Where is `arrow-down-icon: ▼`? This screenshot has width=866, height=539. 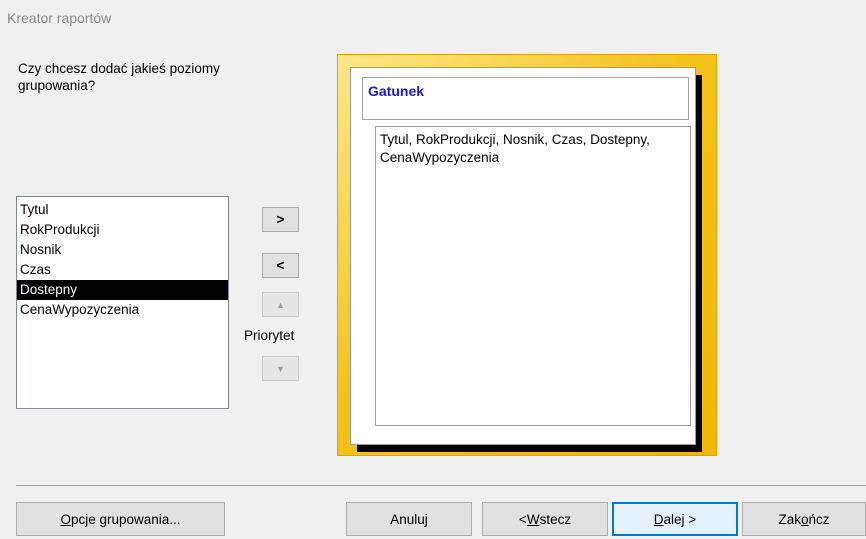
arrow-down-icon: ▼ is located at coordinates (280, 368).